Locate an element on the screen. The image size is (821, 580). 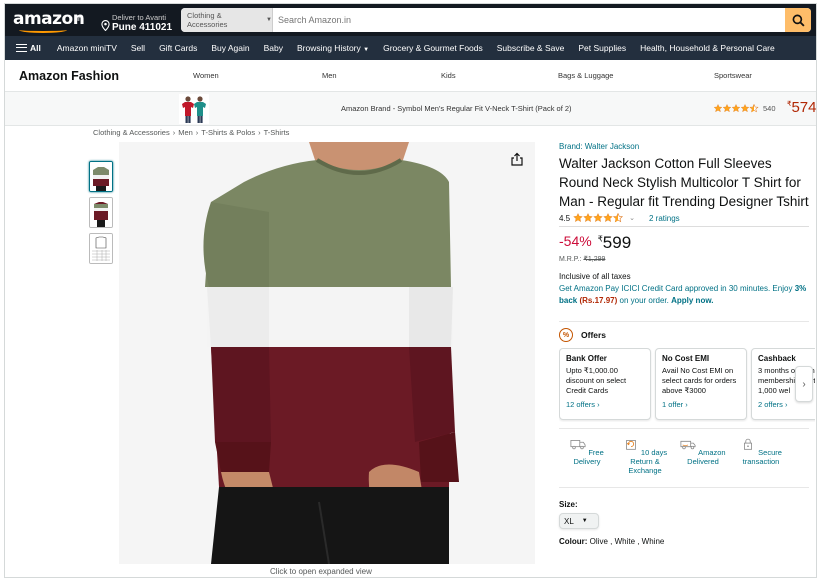
offer-card-title: Cashback is located at coordinates (777, 358).